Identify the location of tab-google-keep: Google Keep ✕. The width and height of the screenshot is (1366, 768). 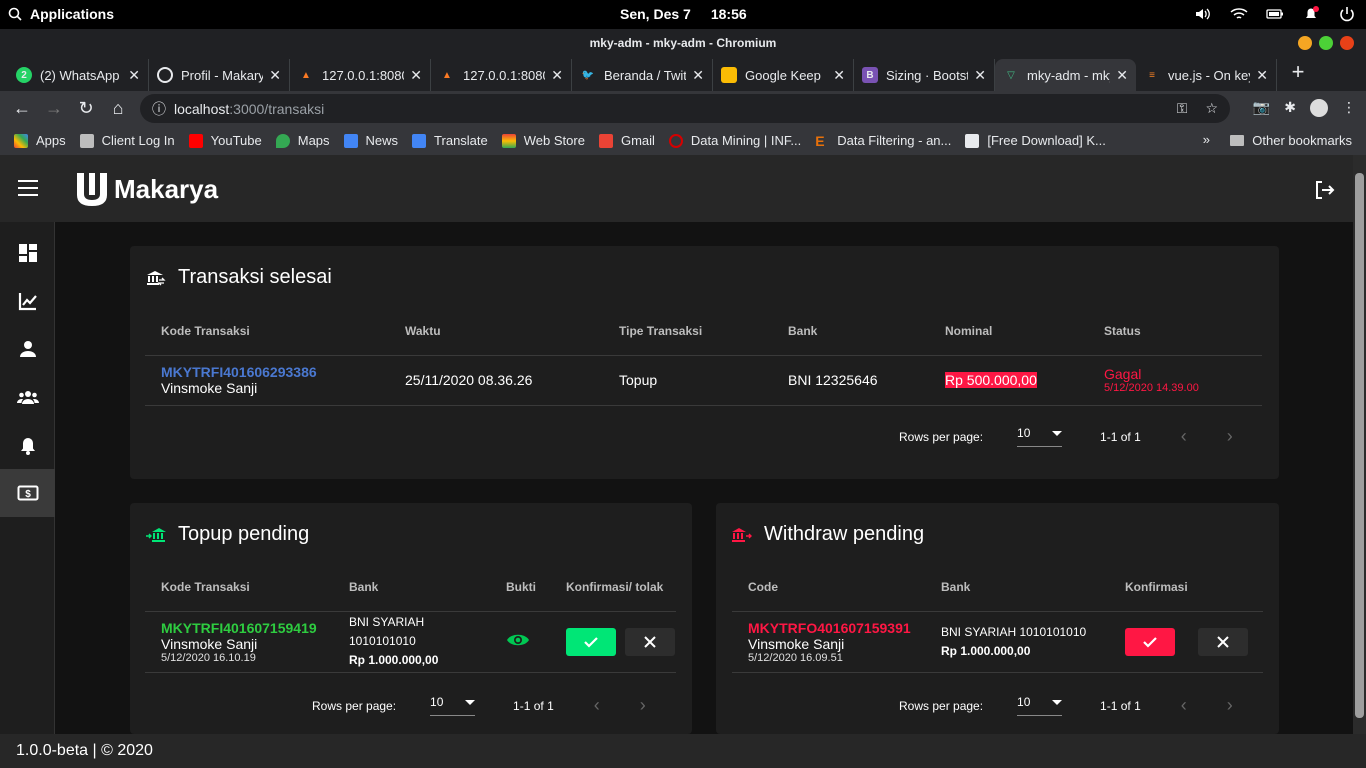
(783, 75).